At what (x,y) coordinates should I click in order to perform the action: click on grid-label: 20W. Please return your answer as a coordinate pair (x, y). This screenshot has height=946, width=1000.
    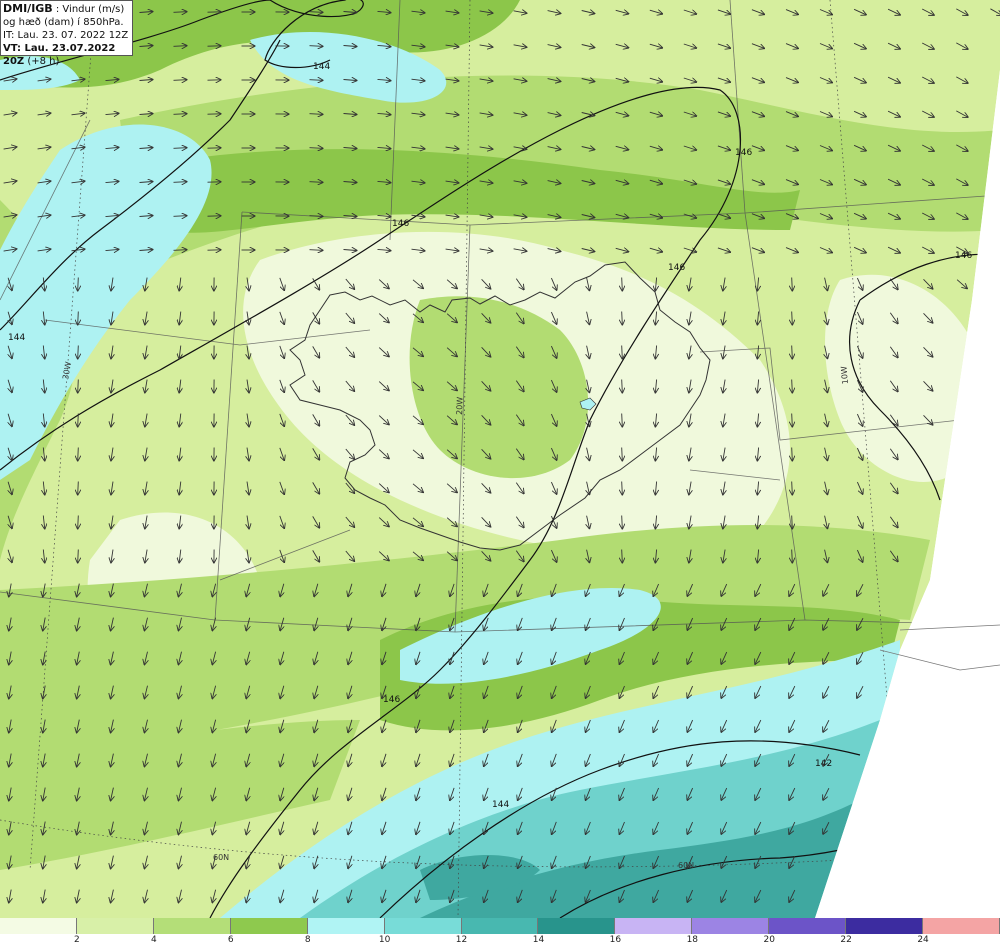
    Looking at the image, I should click on (460, 406).